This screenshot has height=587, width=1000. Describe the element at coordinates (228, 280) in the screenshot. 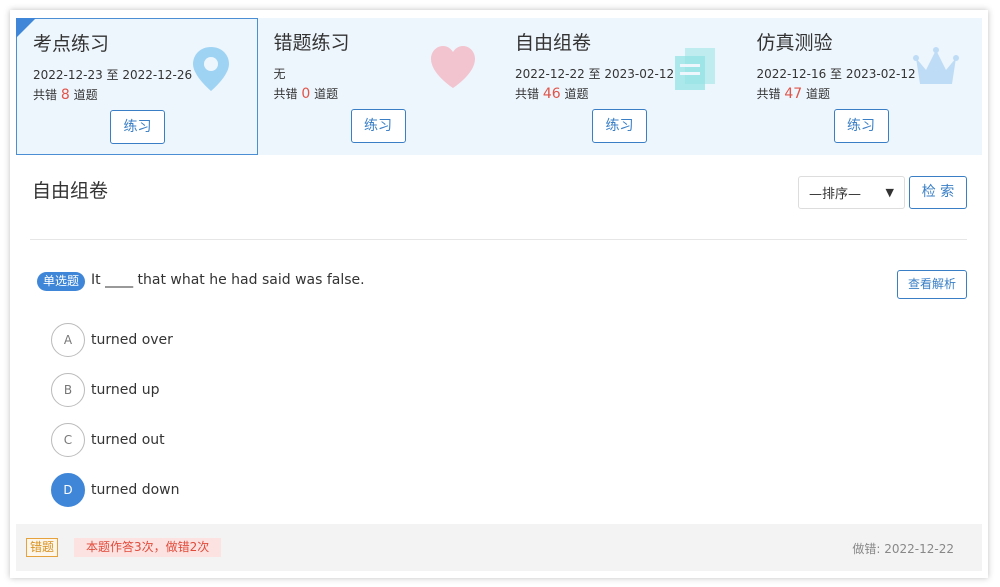

I see `question-text: It ____ that what he had said was false.` at that location.